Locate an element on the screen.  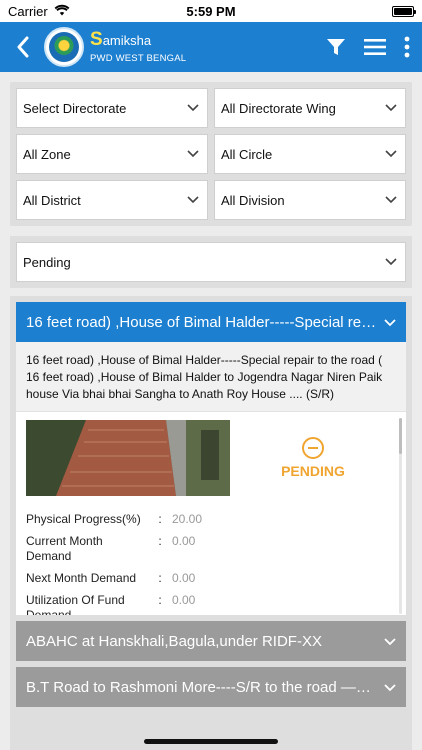
brand-letter: S is located at coordinates (96, 40).